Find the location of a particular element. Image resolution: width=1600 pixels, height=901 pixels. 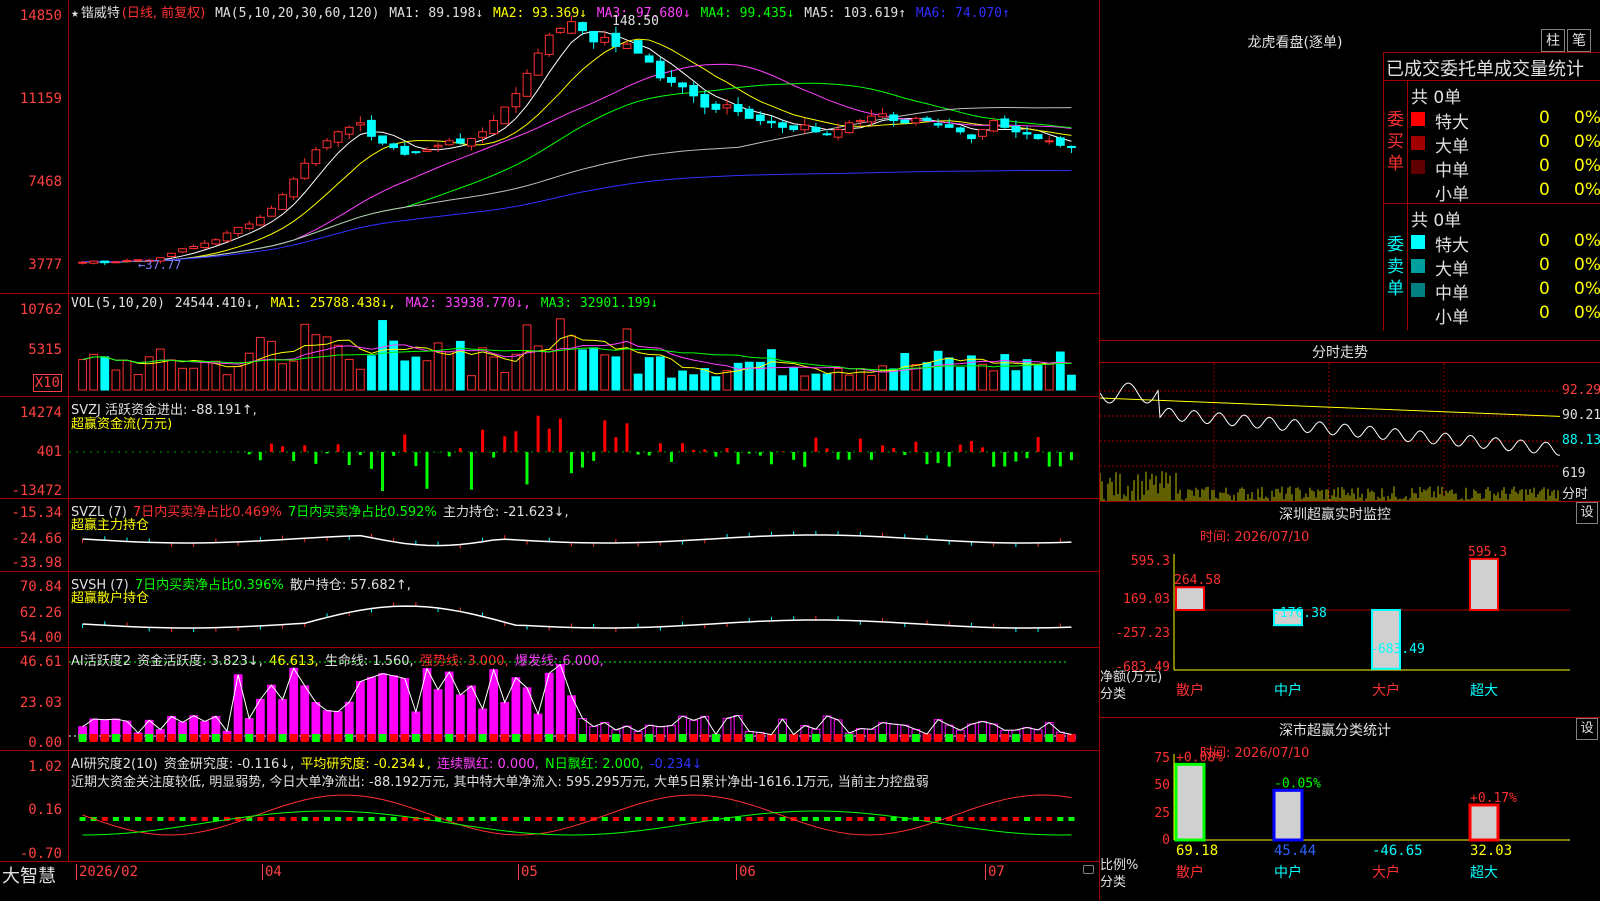

intraday-chart is located at coordinates (1350, 432).